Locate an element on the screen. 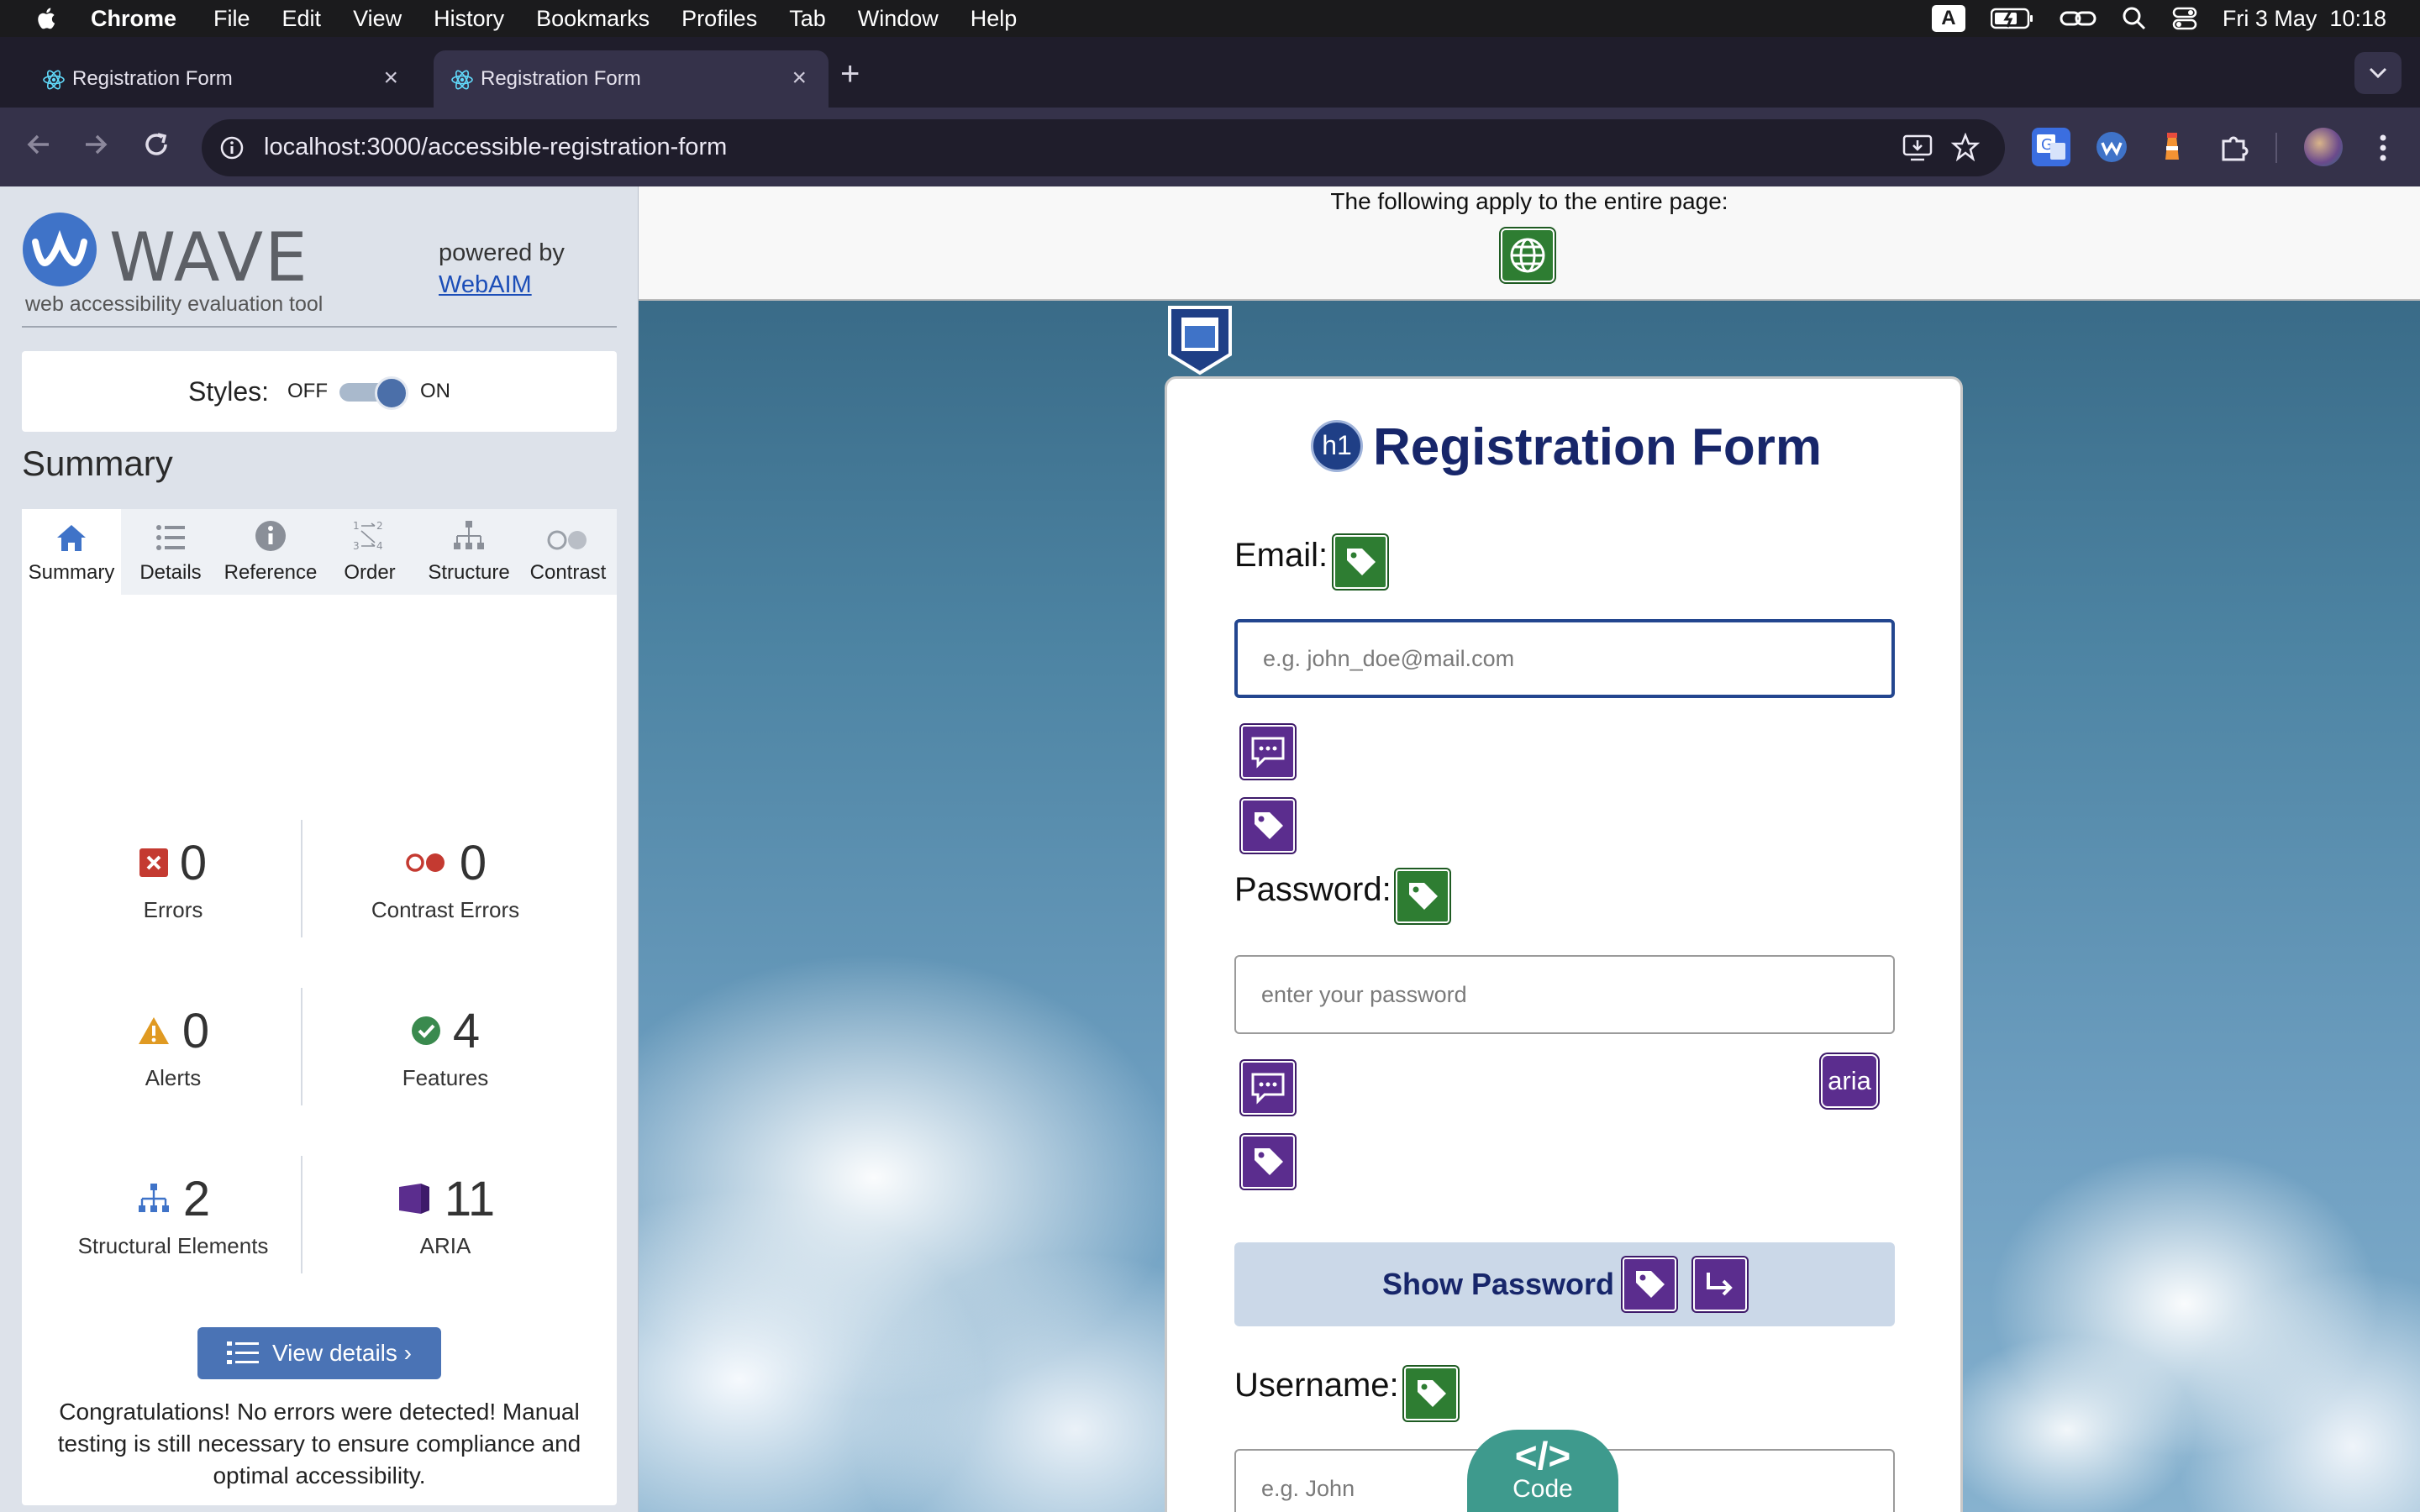 This screenshot has width=2420, height=1512. toolbar-divider is located at coordinates (2276, 148).